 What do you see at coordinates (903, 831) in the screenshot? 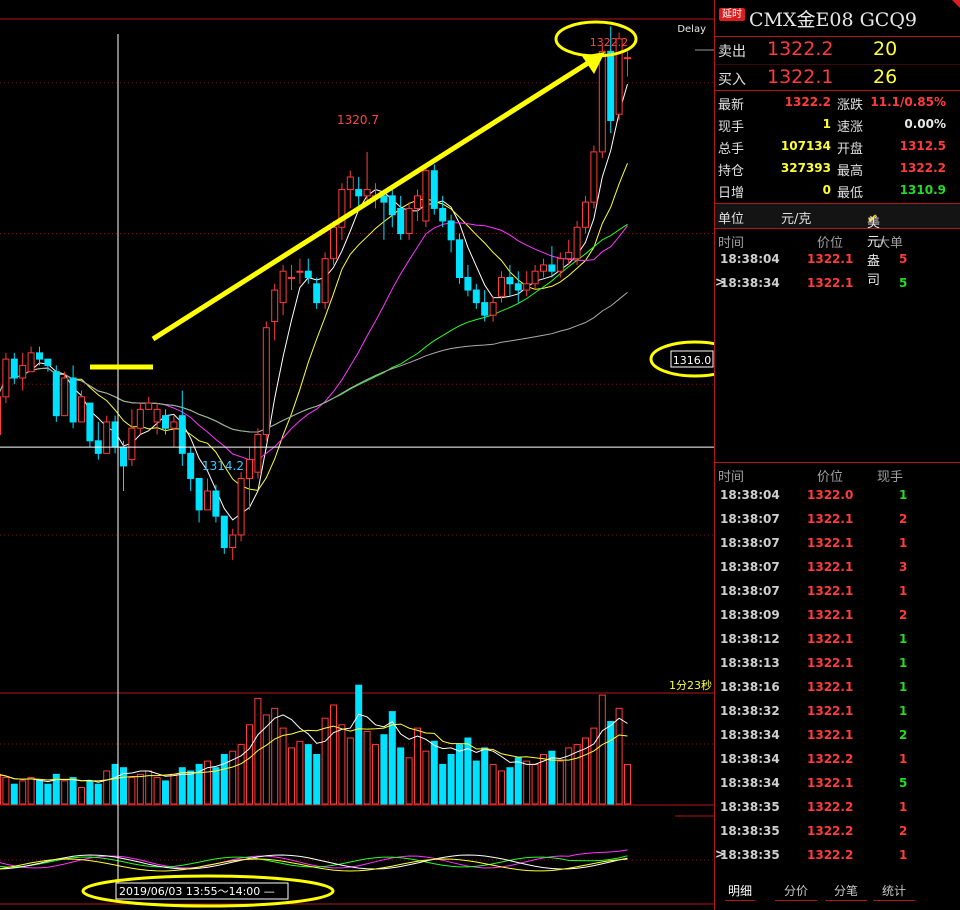
I see `row-qty: 2` at bounding box center [903, 831].